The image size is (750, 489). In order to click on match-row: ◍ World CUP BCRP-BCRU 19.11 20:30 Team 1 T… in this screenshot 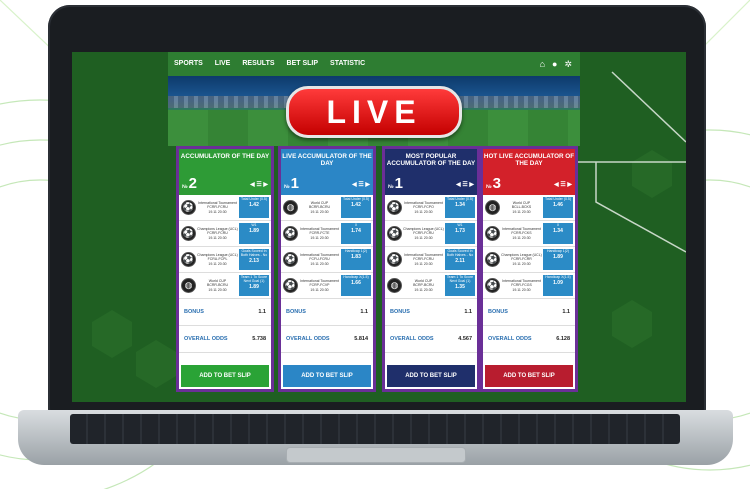, I will do `click(431, 286)`.